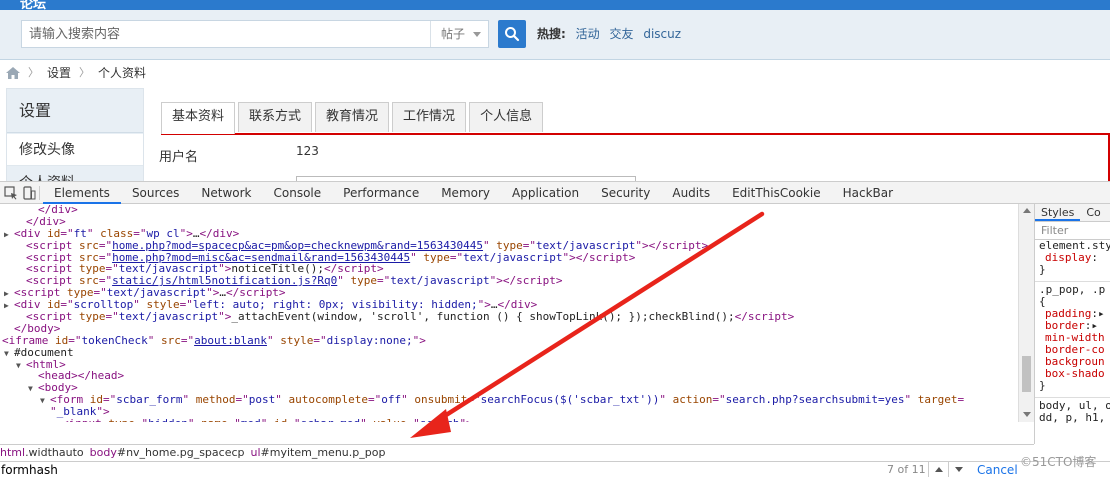 This screenshot has height=477, width=1110. What do you see at coordinates (635, 134) in the screenshot?
I see `tab-underline` at bounding box center [635, 134].